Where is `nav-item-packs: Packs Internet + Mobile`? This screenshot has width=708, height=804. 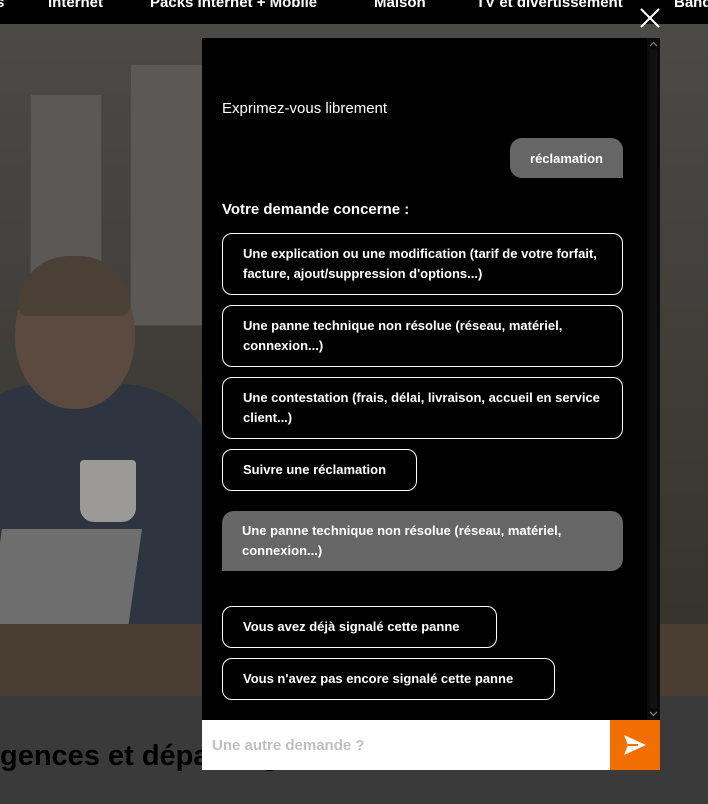
nav-item-packs: Packs Internet + Mobile is located at coordinates (233, 5).